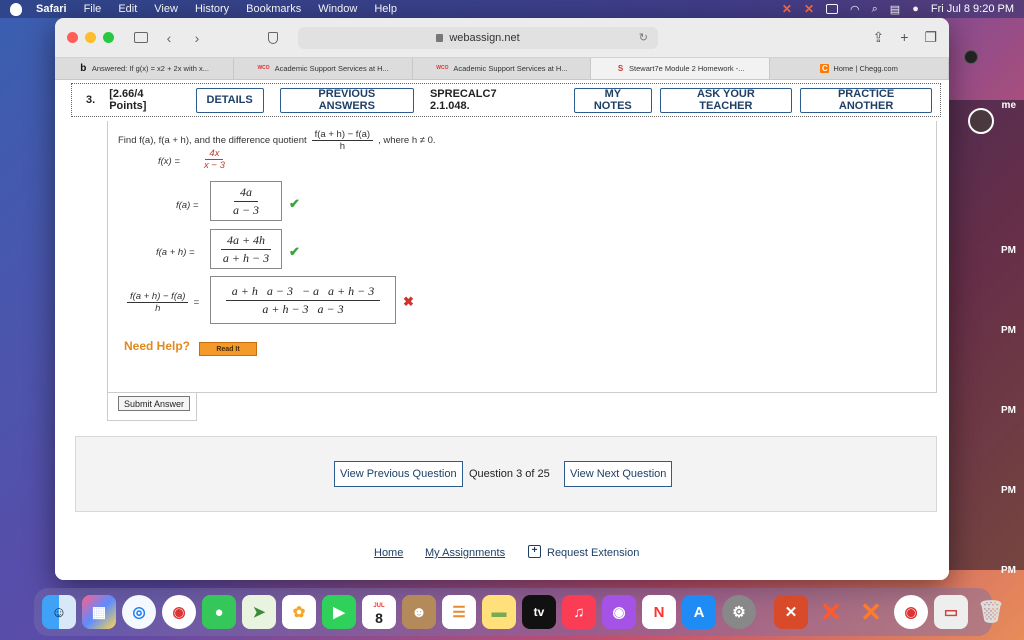  Describe the element at coordinates (179, 612) in the screenshot. I see `chrome-icon: ◉` at that location.